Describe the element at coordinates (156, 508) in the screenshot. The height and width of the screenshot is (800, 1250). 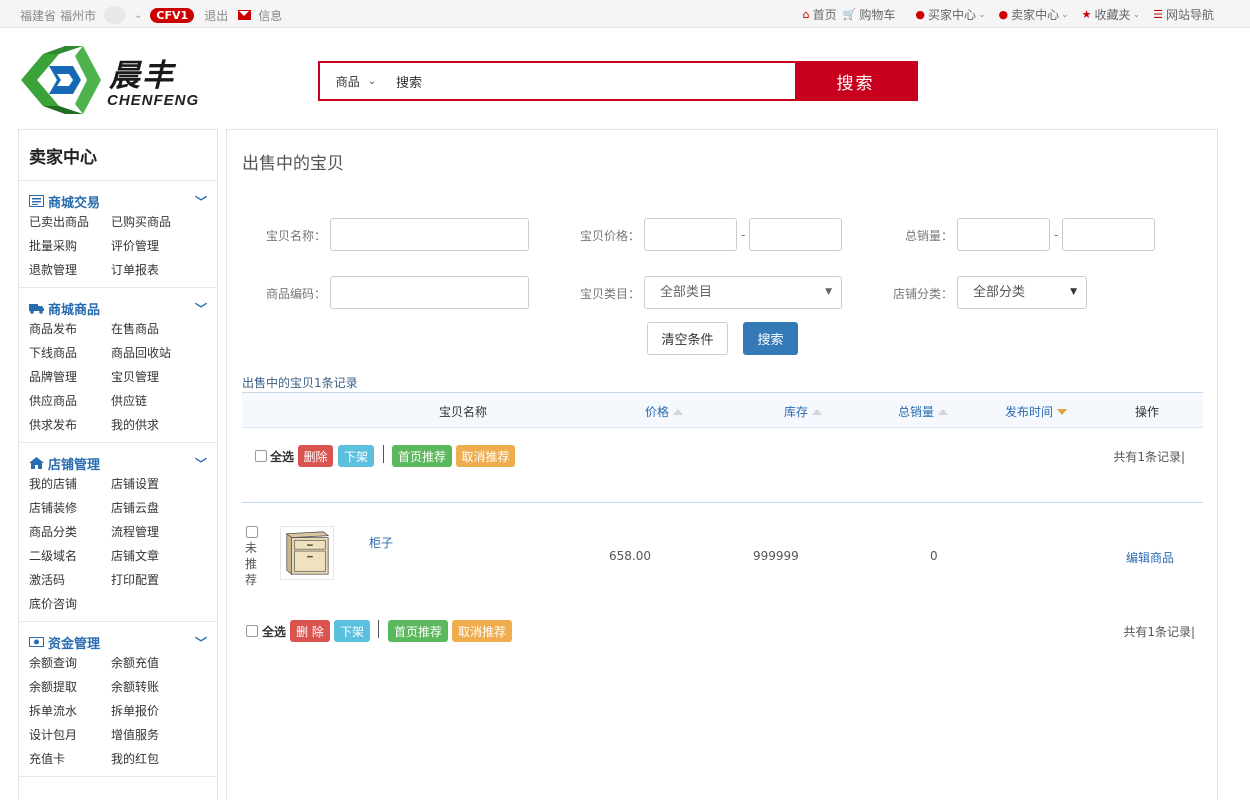
I see `sidebar-item: 店铺云盘` at that location.